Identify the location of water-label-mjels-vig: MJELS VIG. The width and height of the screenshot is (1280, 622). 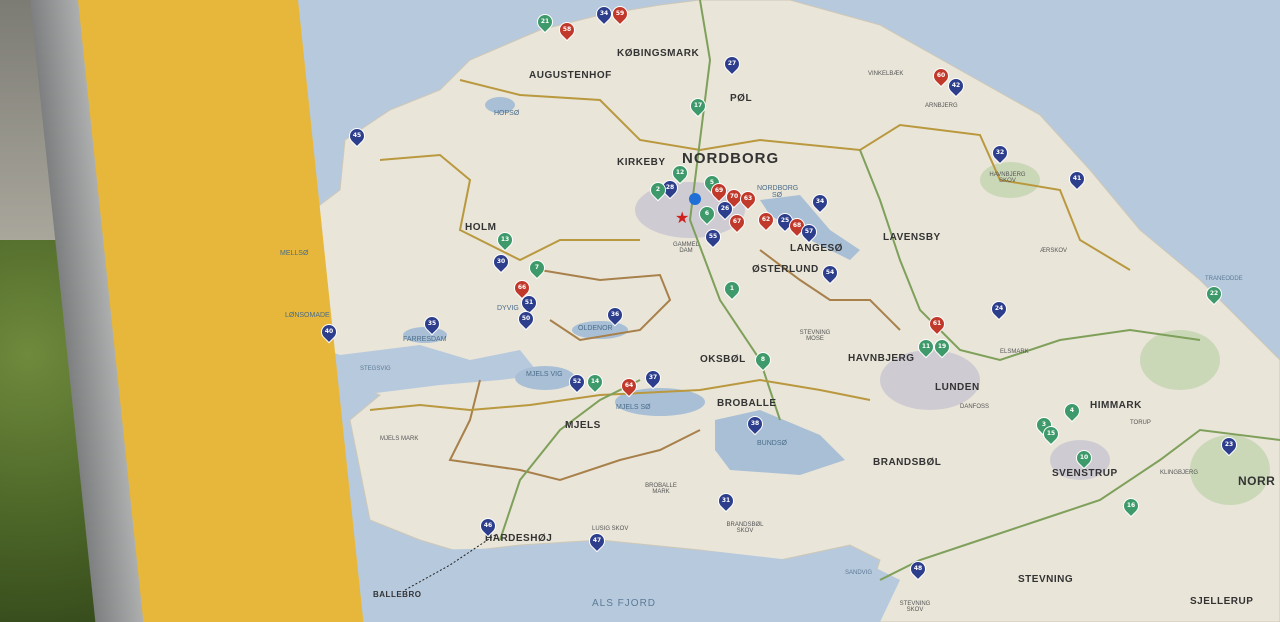
(544, 374).